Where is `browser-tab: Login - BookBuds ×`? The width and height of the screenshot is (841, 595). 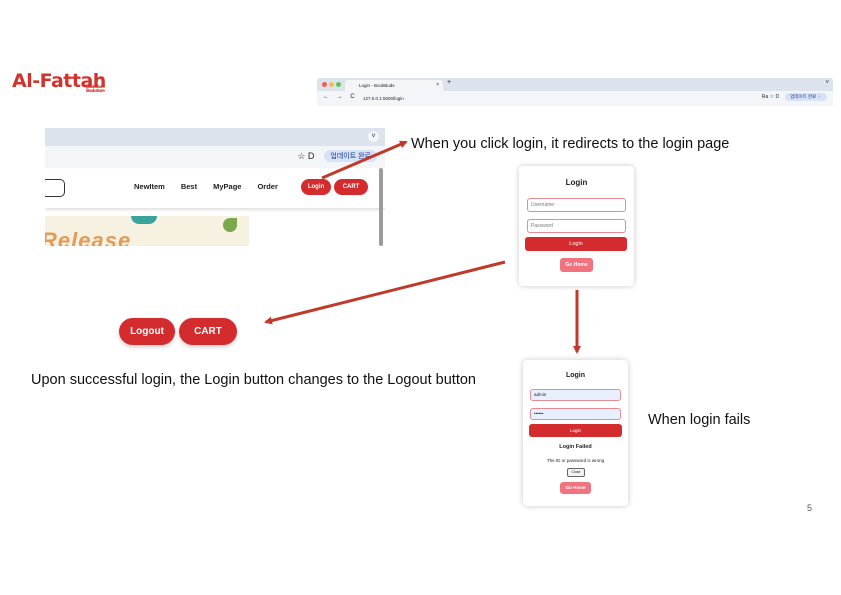 browser-tab: Login - BookBuds × is located at coordinates (394, 85).